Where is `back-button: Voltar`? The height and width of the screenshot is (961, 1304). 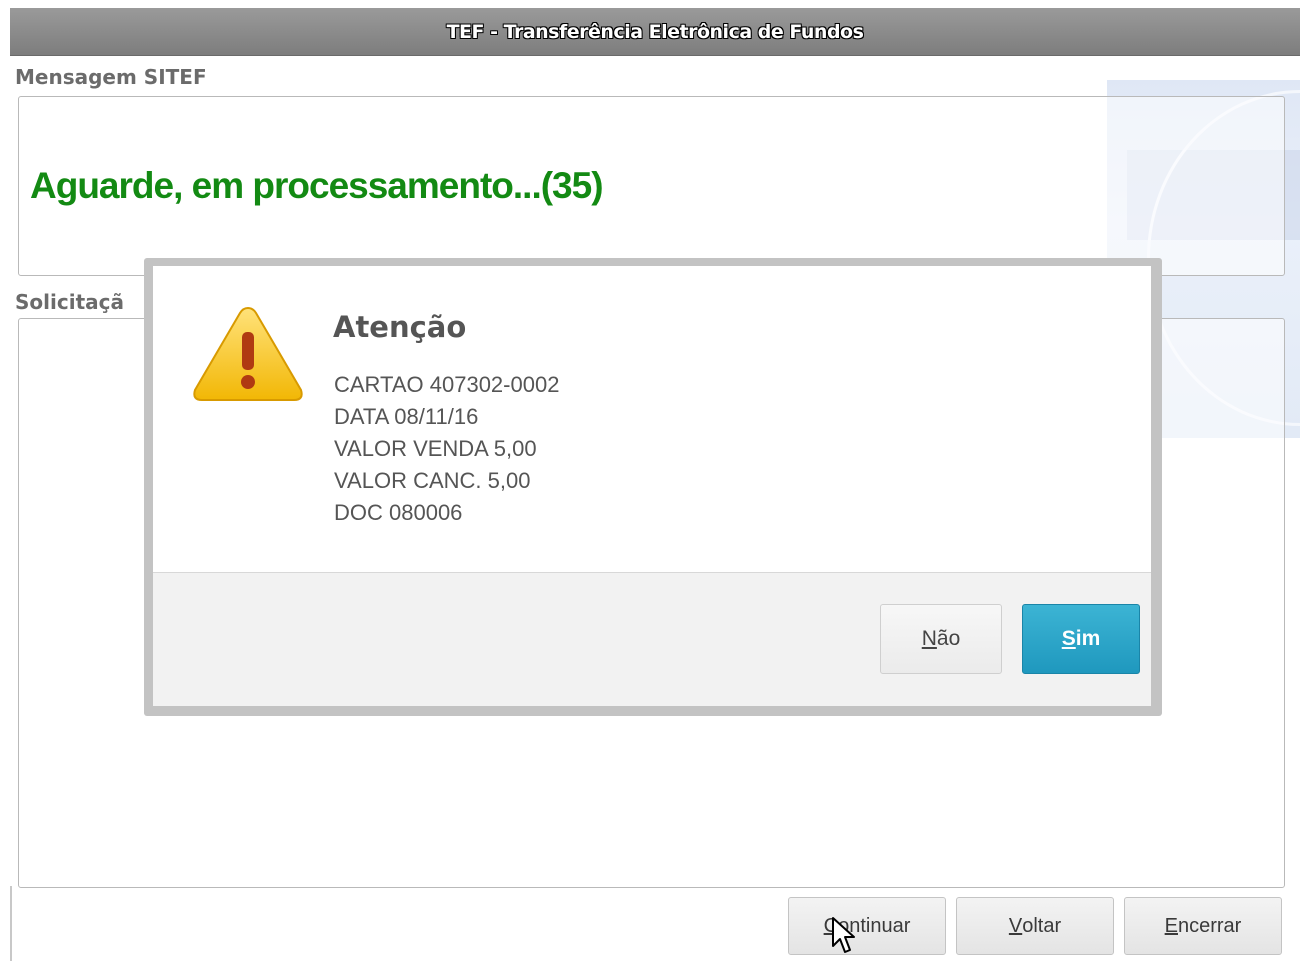 back-button: Voltar is located at coordinates (1035, 926).